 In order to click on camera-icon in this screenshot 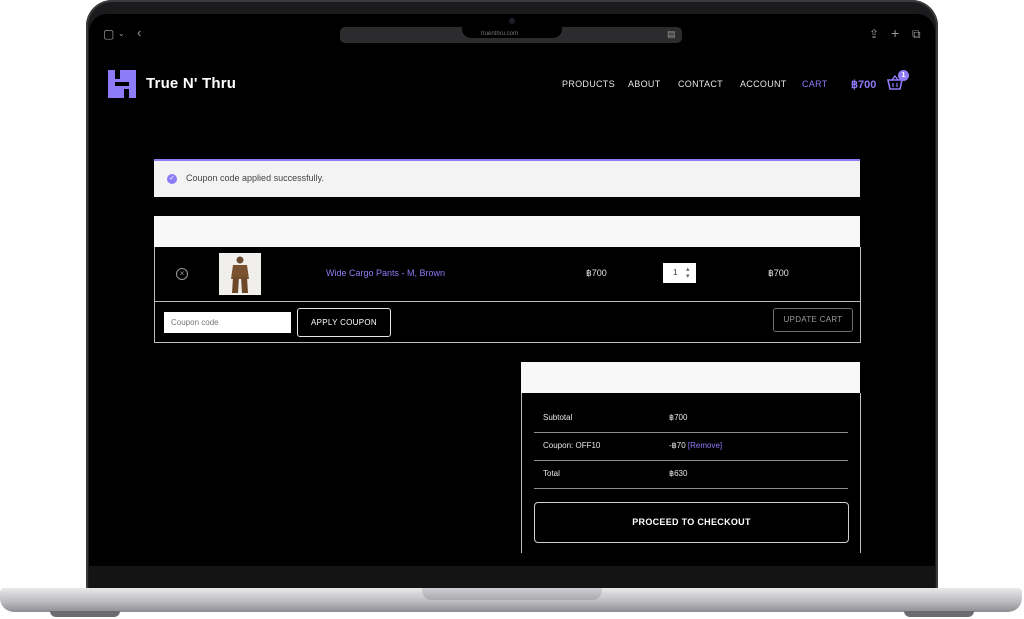, I will do `click(512, 21)`.